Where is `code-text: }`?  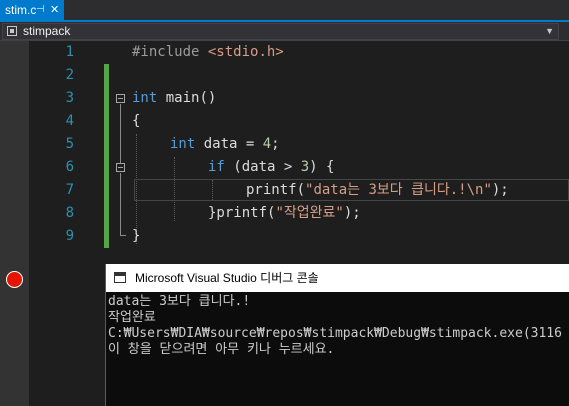
code-text: } is located at coordinates (136, 236).